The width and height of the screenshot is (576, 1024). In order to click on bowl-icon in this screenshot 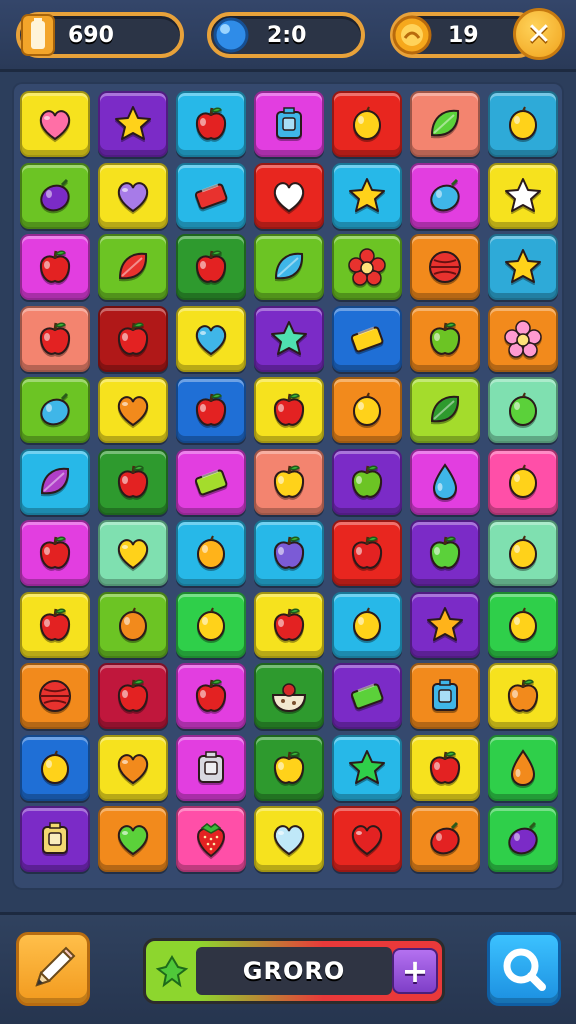, I will do `click(289, 698)`.